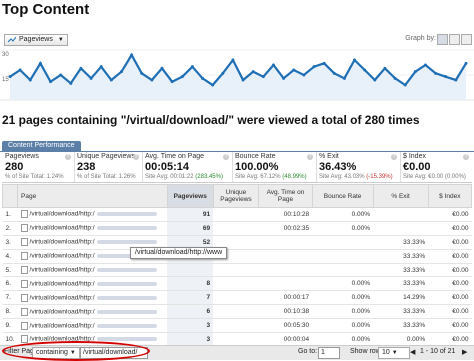  What do you see at coordinates (450, 270) in the screenshot?
I see `index-cell: €0.00` at bounding box center [450, 270].